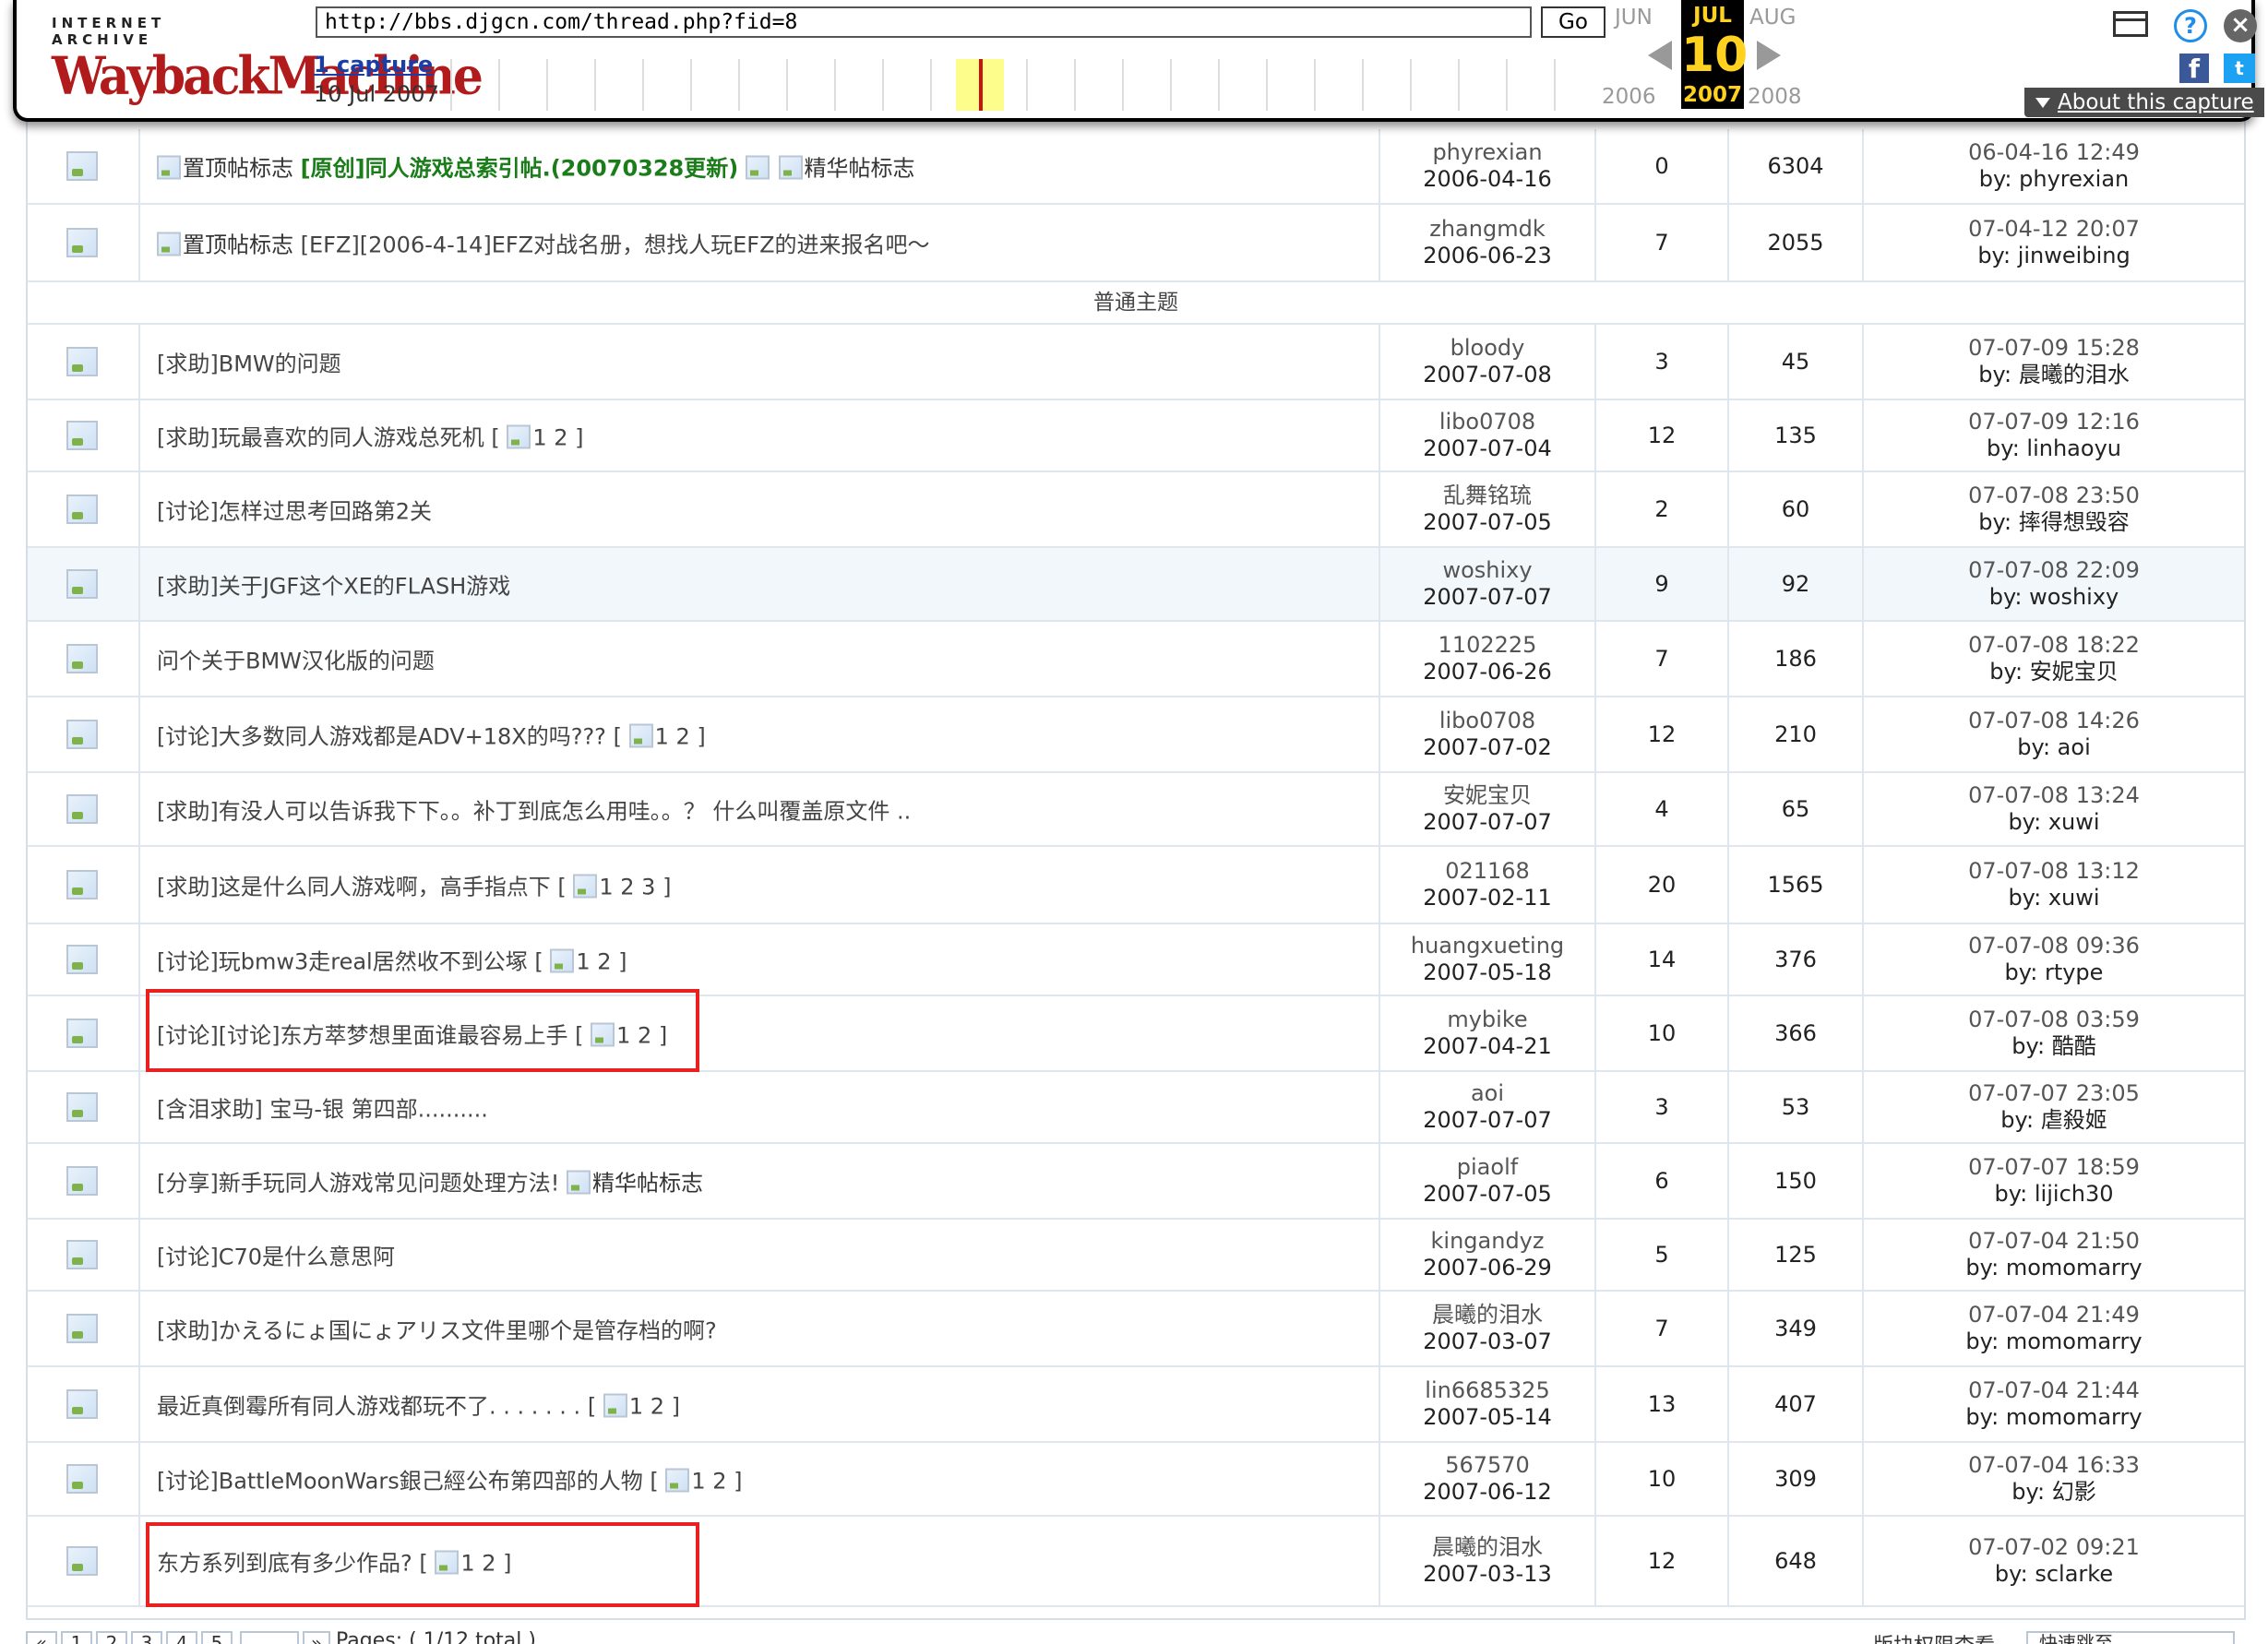  What do you see at coordinates (2054, 1547) in the screenshot?
I see `last-post-time: 07-07-02 09:21` at bounding box center [2054, 1547].